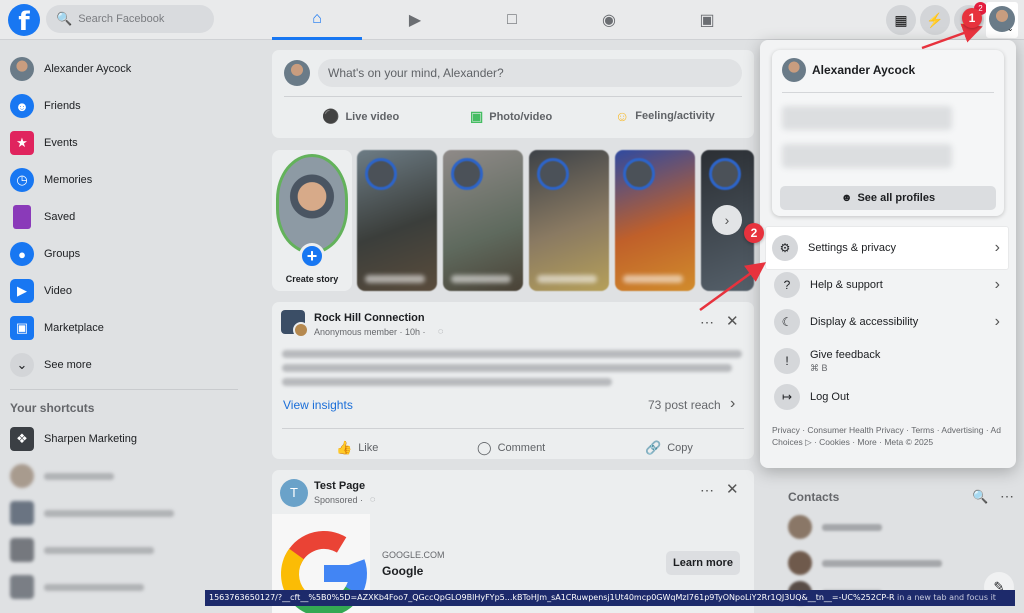 This screenshot has height=613, width=1024. What do you see at coordinates (62, 254) in the screenshot?
I see `sidebar-item-label: Groups` at bounding box center [62, 254].